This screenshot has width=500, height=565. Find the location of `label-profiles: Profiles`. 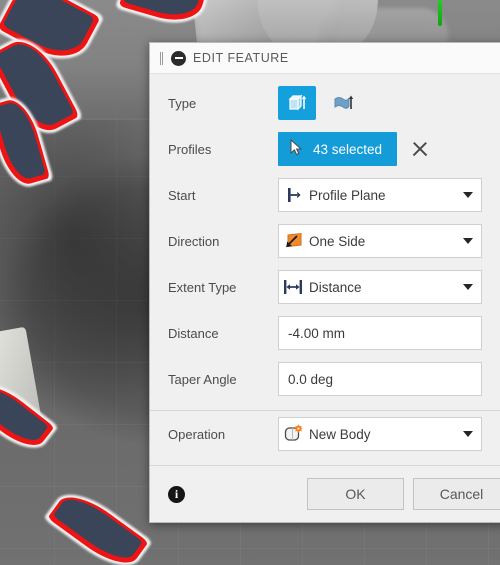

label-profiles: Profiles is located at coordinates (190, 149).